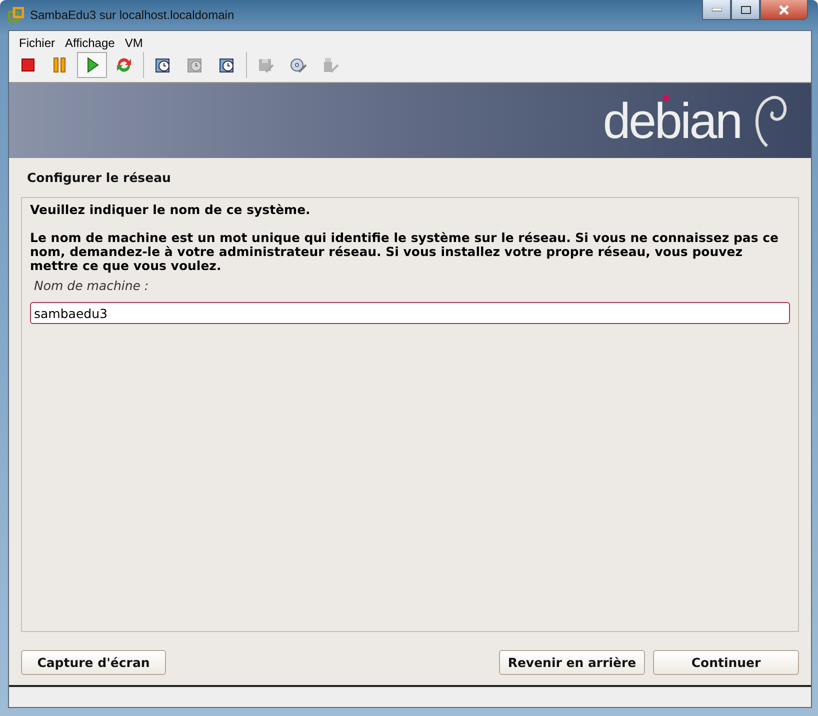 This screenshot has width=818, height=716. What do you see at coordinates (92, 65) in the screenshot?
I see `toolbar-button` at bounding box center [92, 65].